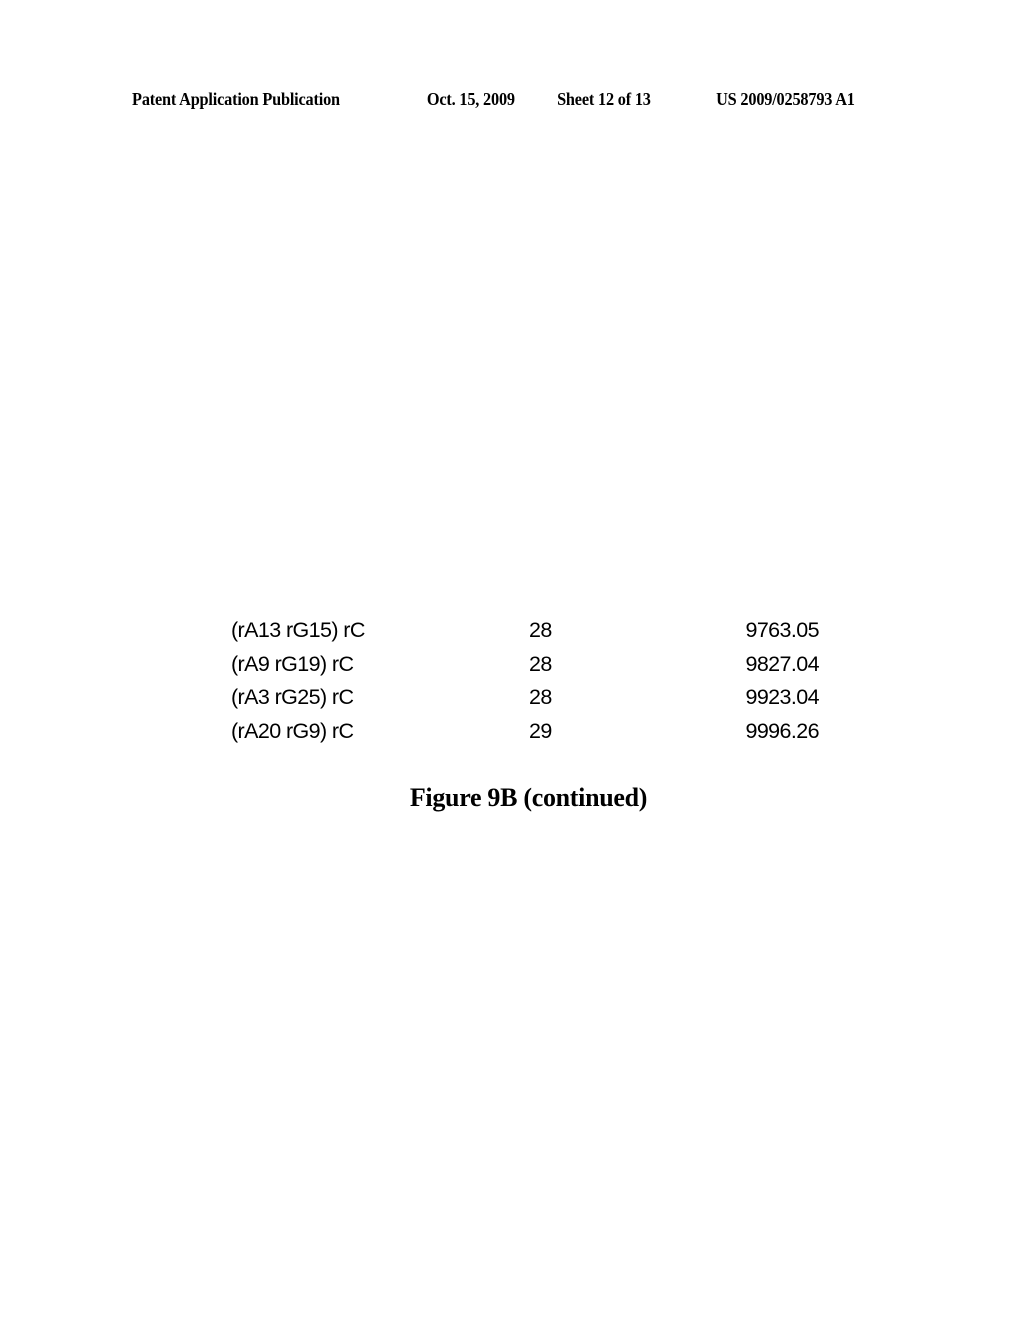 Image resolution: width=1024 pixels, height=1320 pixels. Describe the element at coordinates (785, 99) in the screenshot. I see `patent-number: US 2009/0258793 A1` at that location.